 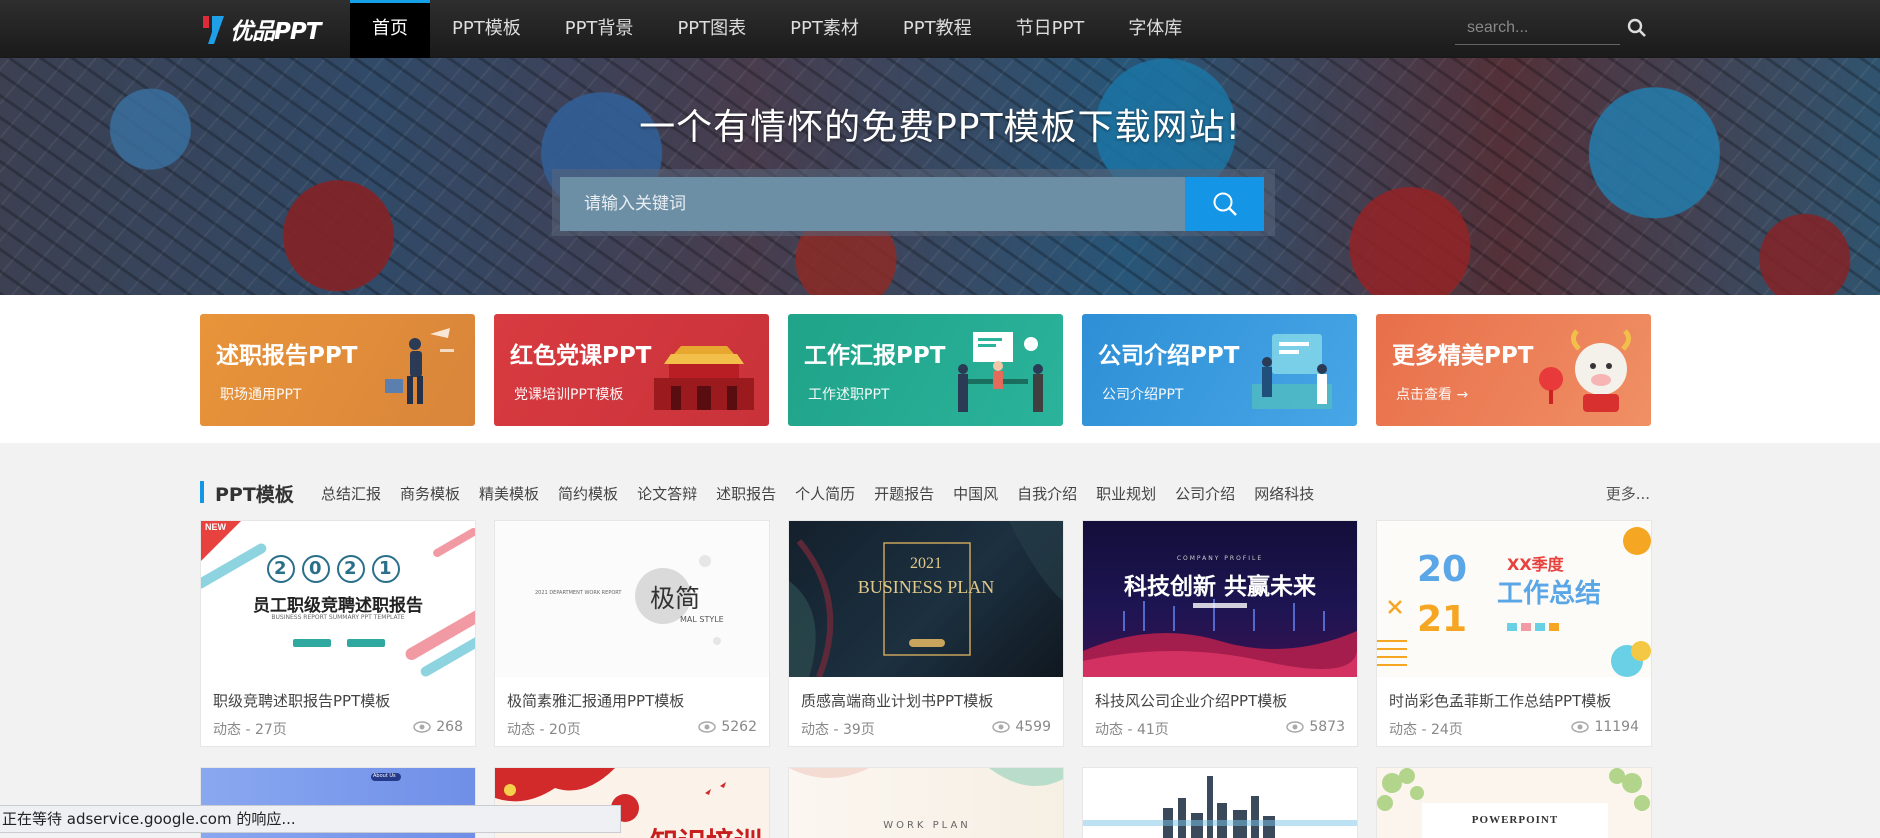 I want to click on logo-text: 优品PPT, so click(x=275, y=32).